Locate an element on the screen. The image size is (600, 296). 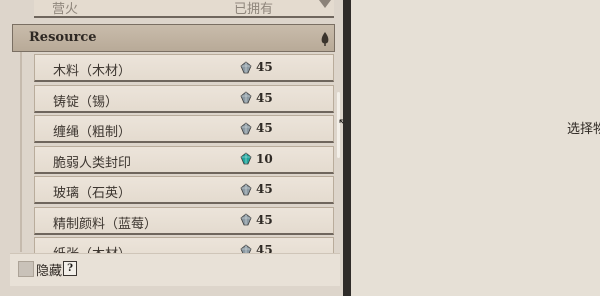
select-item-hint: 选择物 is located at coordinates (583, 129).